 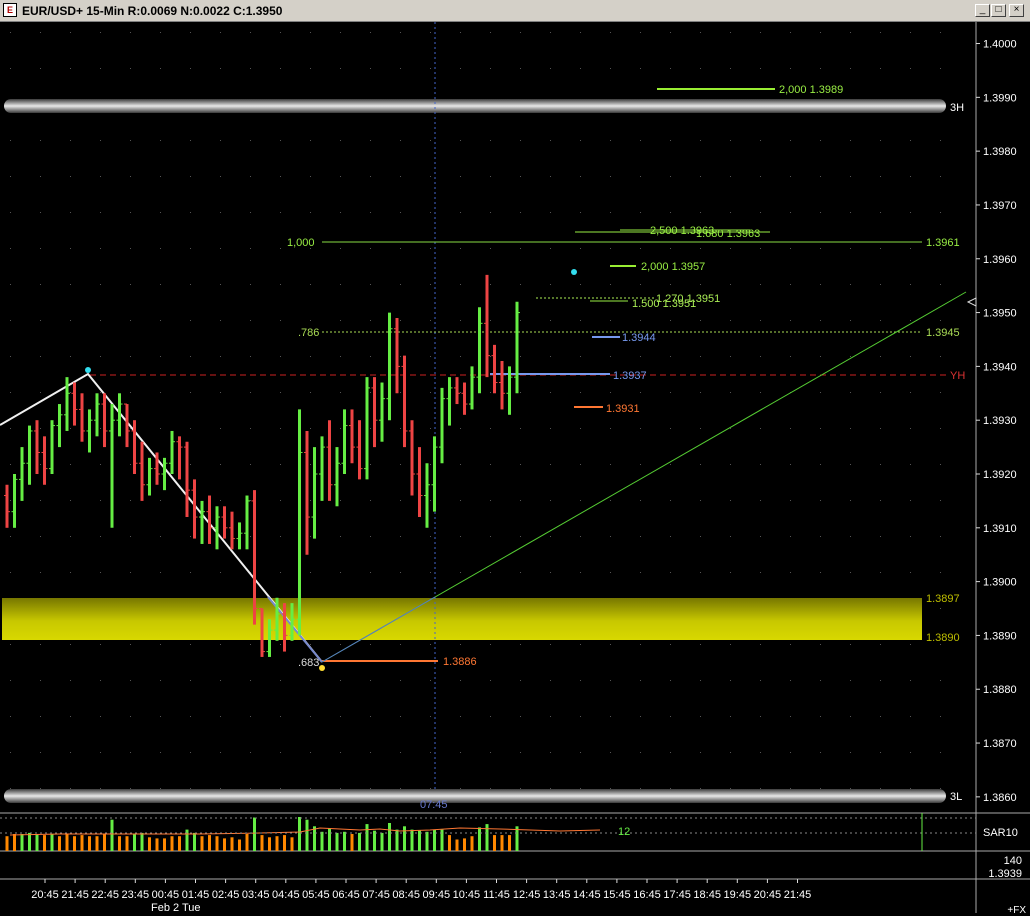 I want to click on band-3l, so click(x=475, y=796).